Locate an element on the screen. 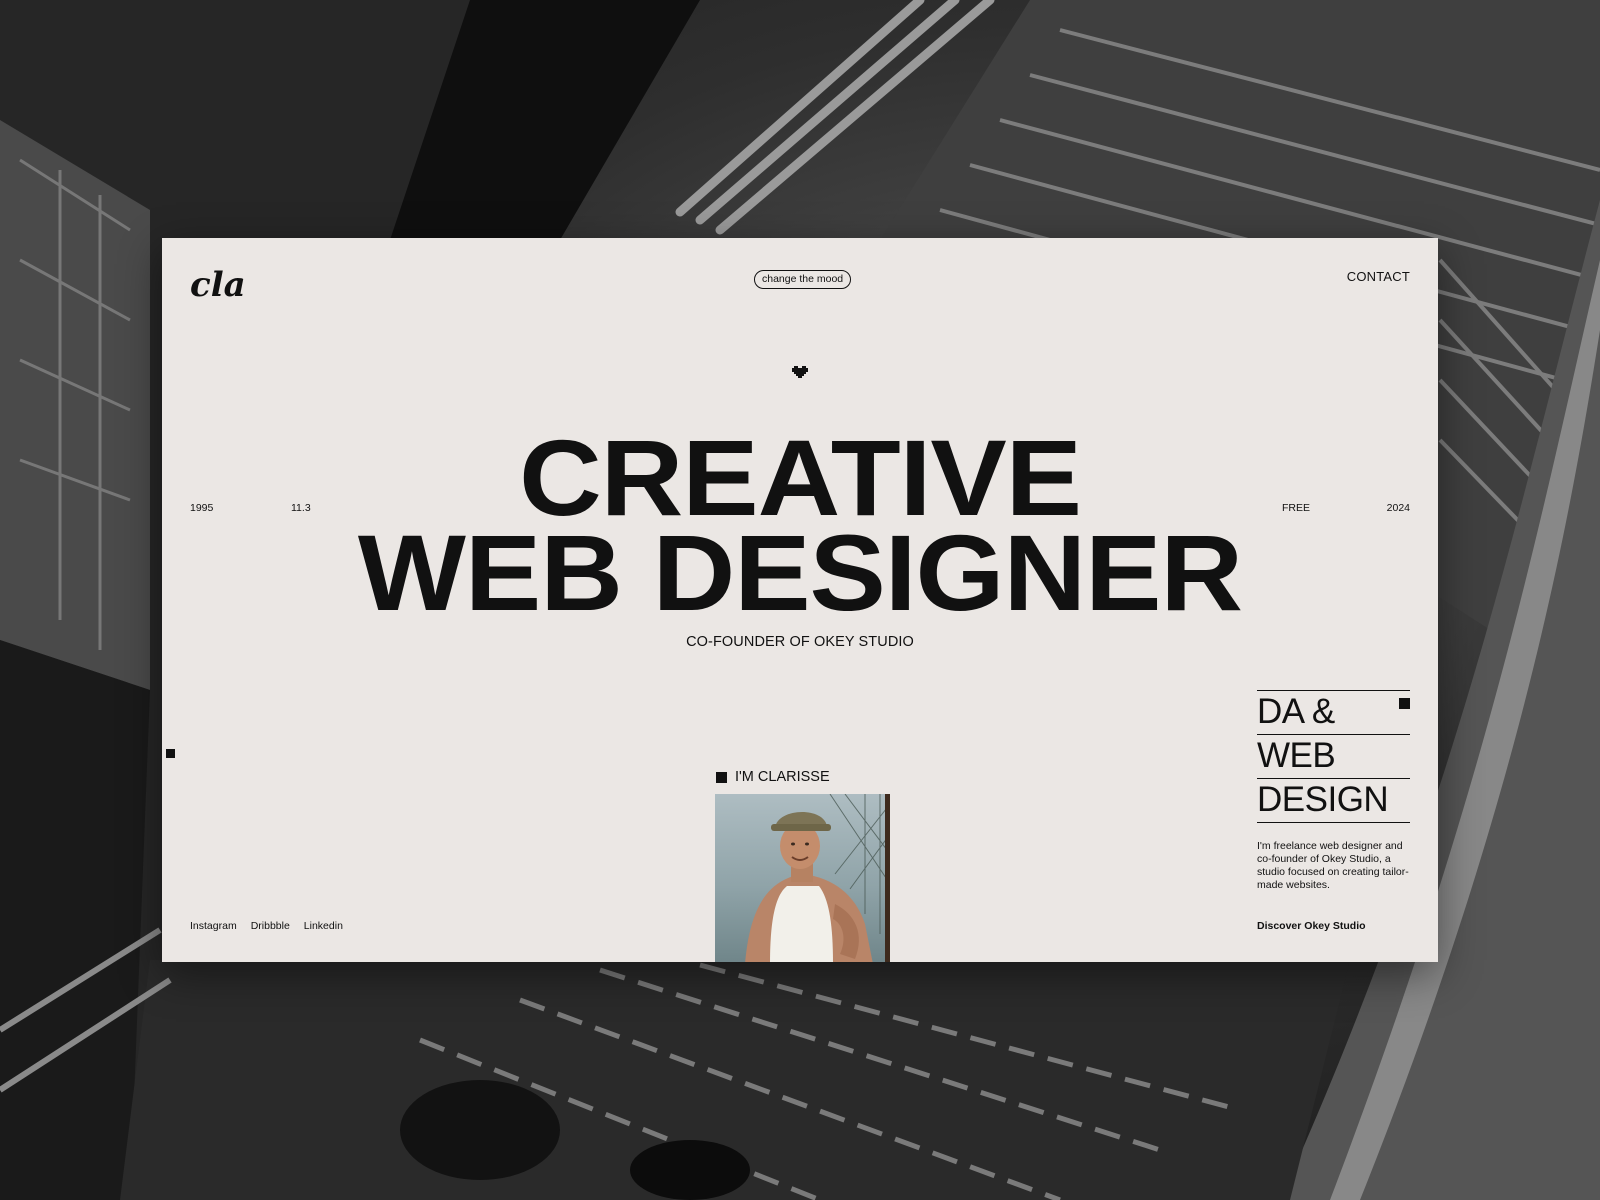 The height and width of the screenshot is (1200, 1600). social-links: Instagram Dribbble Linkedin is located at coordinates (266, 926).